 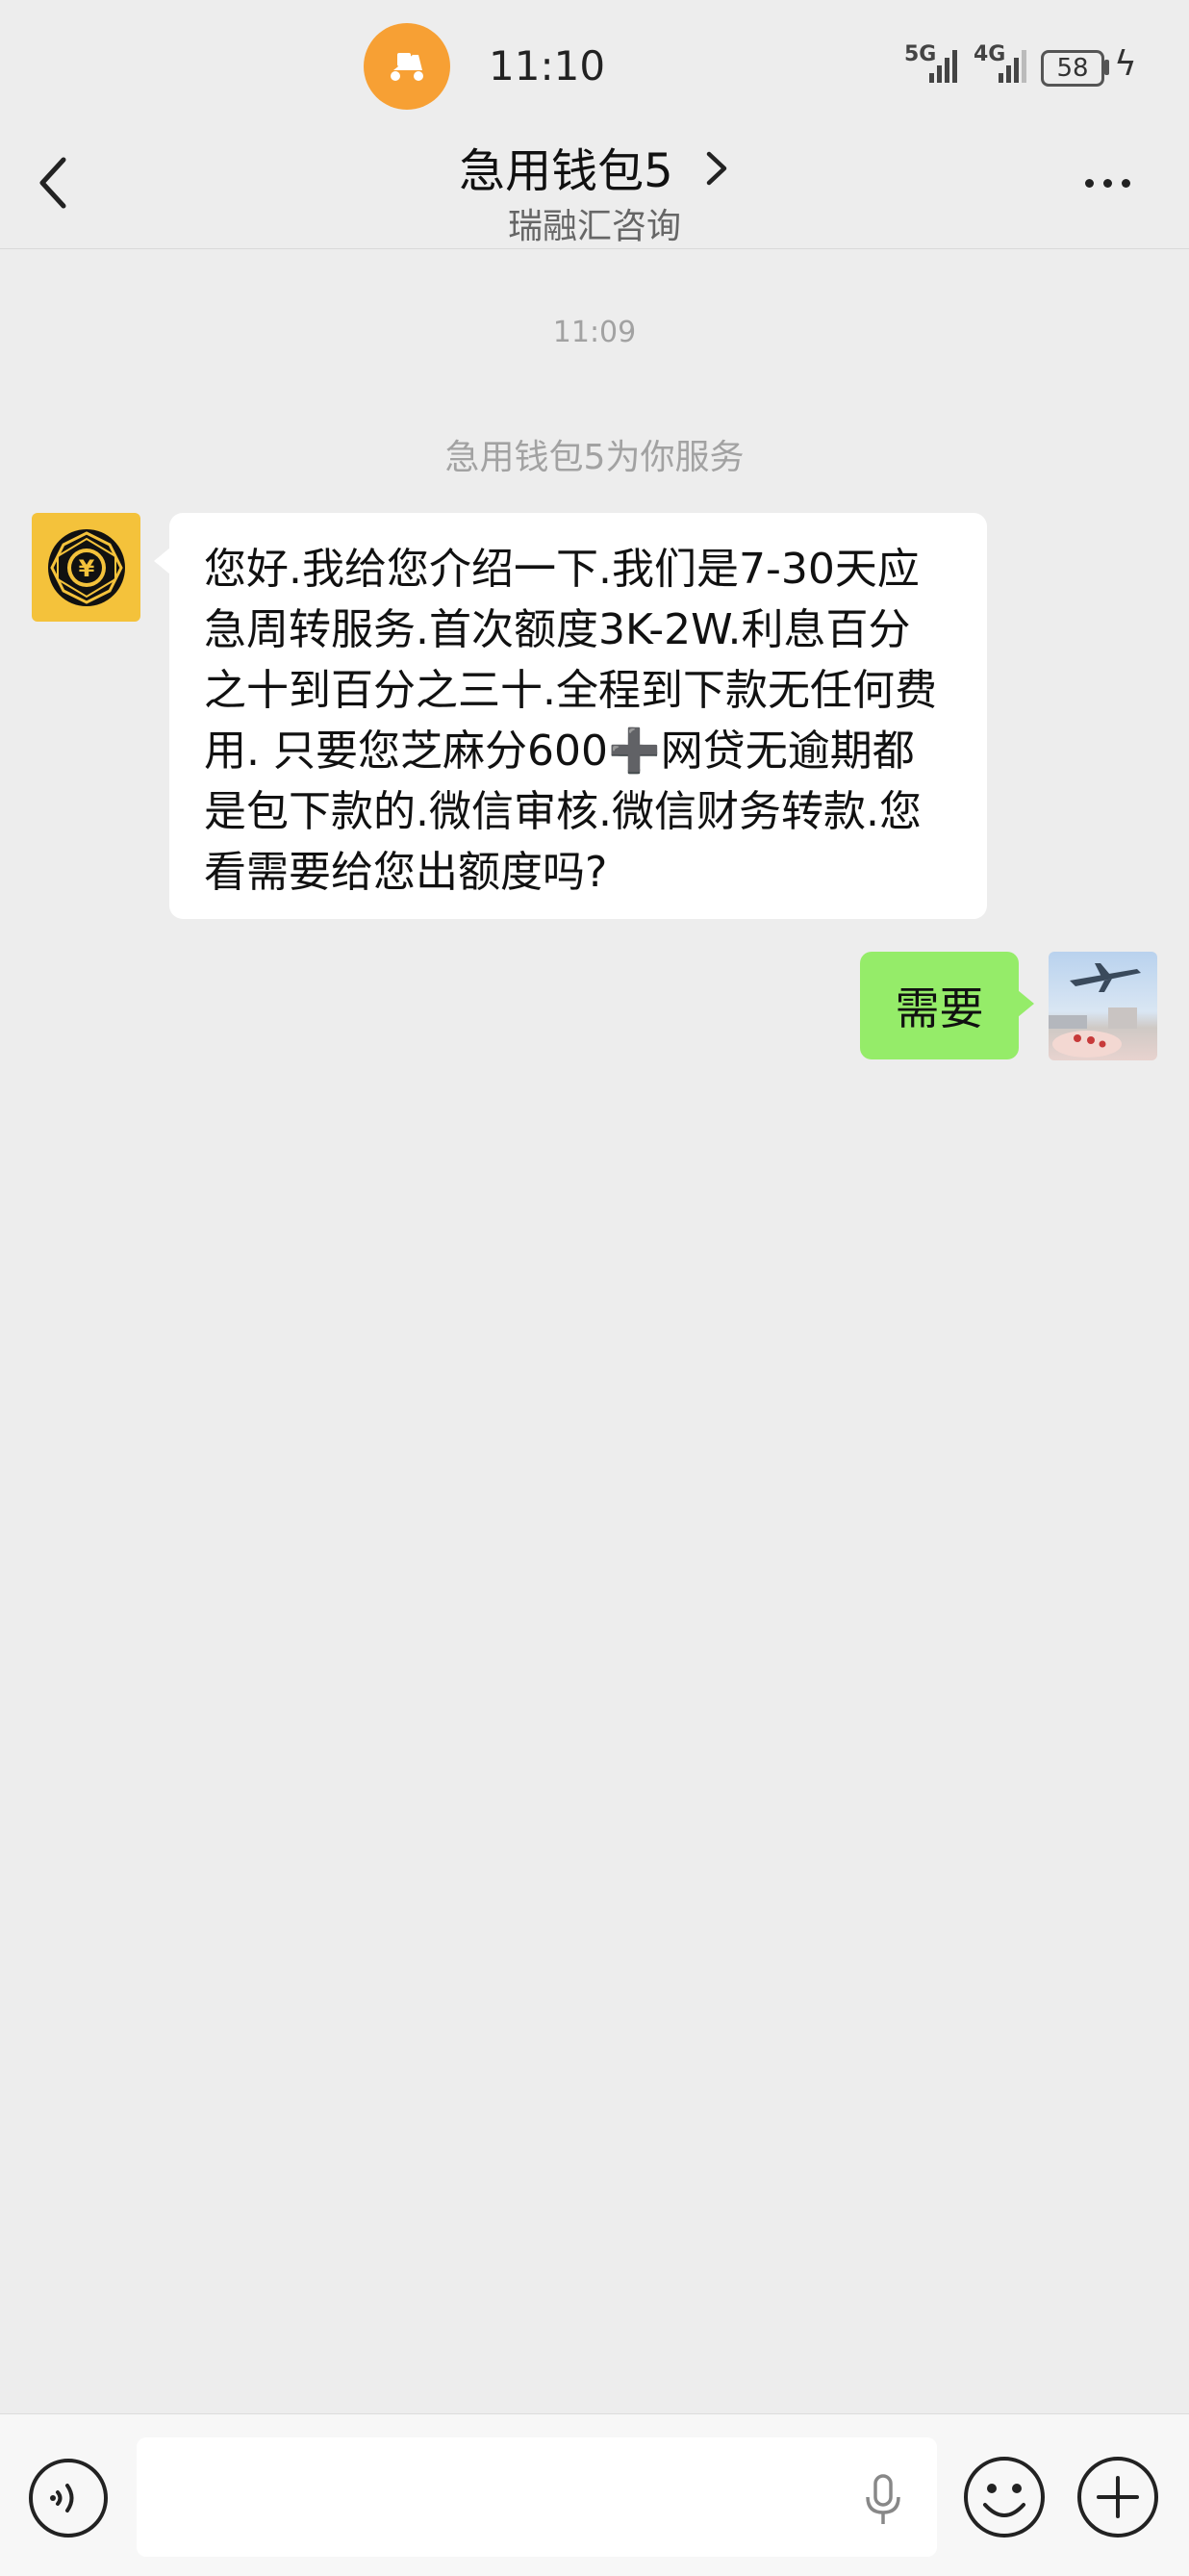 What do you see at coordinates (1095, 1010) in the screenshot?
I see `airplane-photo-avatar` at bounding box center [1095, 1010].